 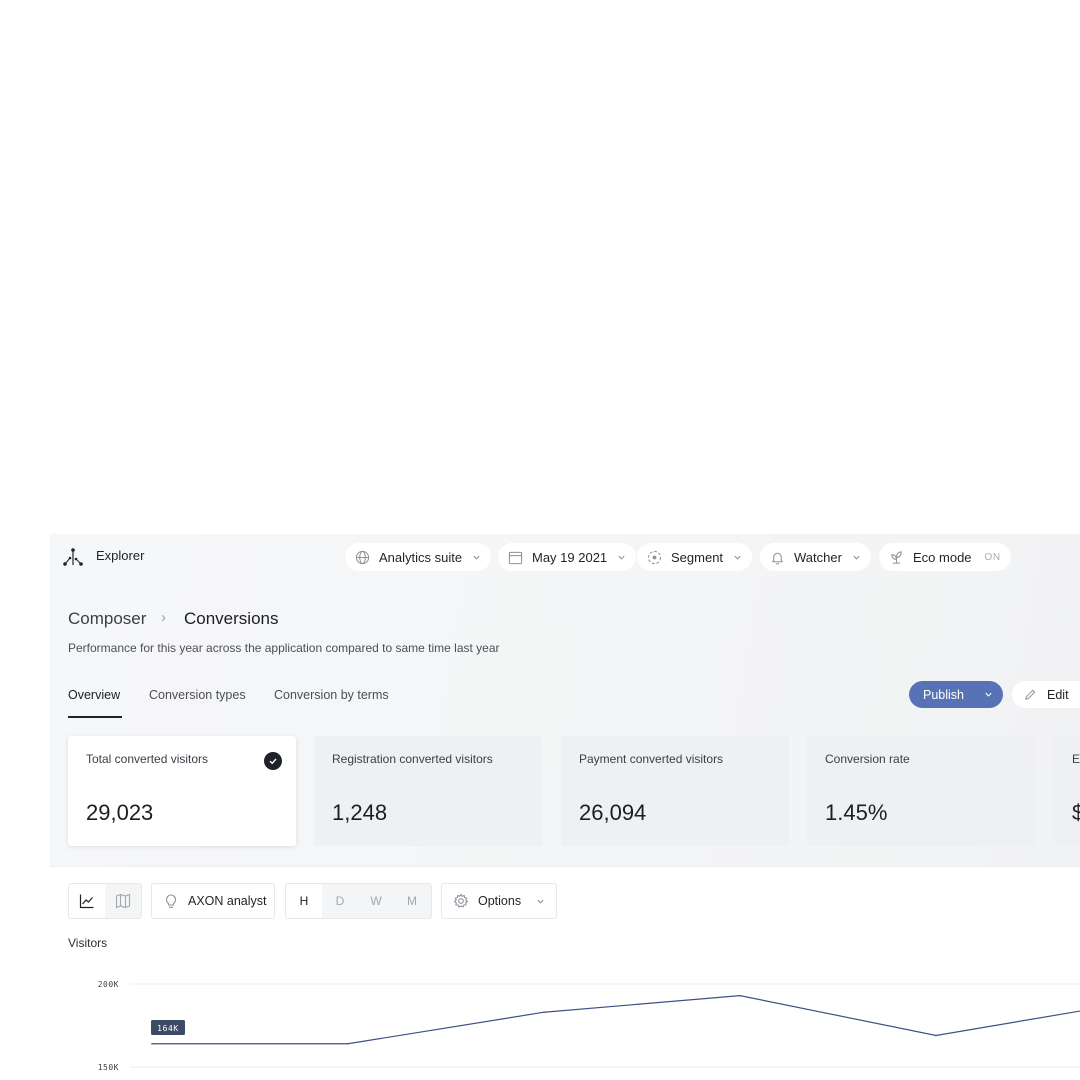 I want to click on line-chart-view-button, so click(x=87, y=901).